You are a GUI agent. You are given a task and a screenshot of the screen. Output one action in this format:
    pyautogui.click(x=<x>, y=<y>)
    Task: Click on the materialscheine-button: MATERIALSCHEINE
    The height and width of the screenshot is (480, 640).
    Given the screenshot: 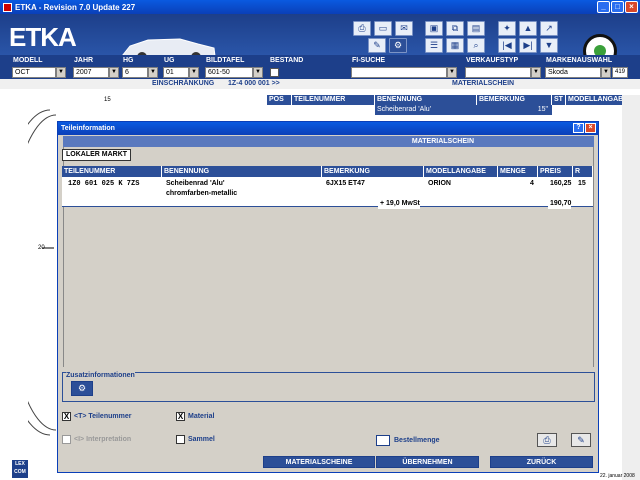 What is the action you would take?
    pyautogui.click(x=319, y=462)
    